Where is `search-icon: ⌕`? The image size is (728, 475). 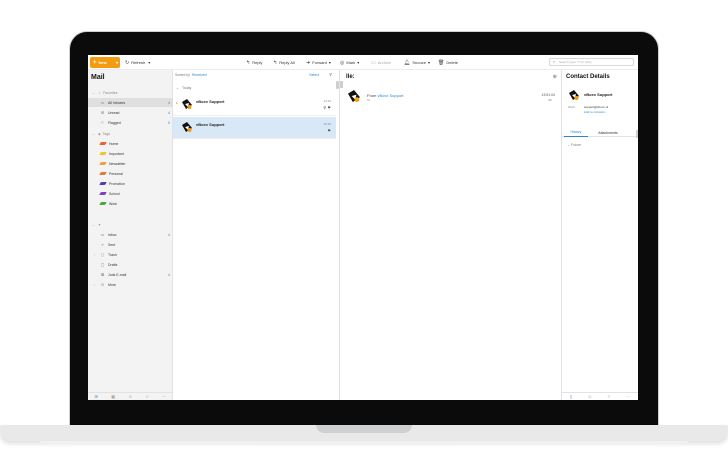
search-icon: ⌕ is located at coordinates (554, 61).